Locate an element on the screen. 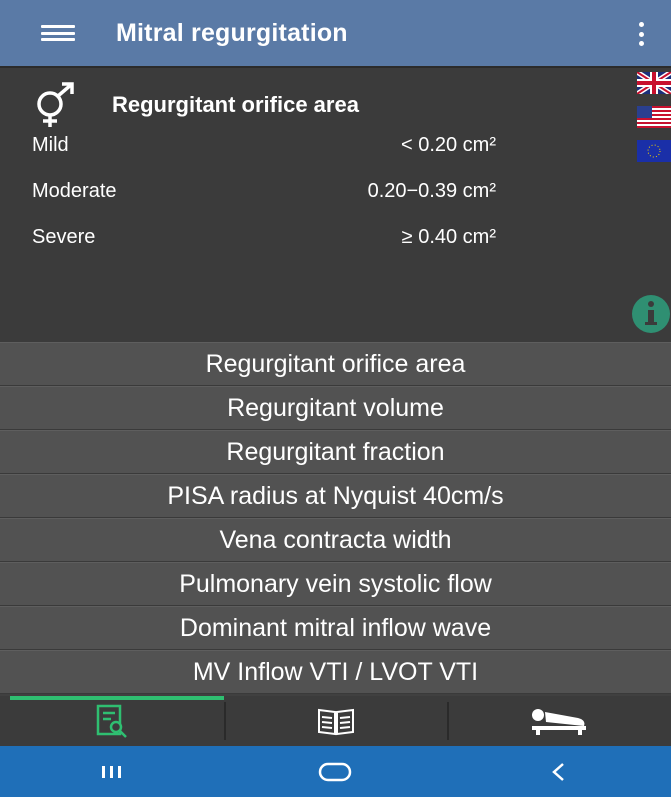  grade-value: ≥ 0.40 cm² is located at coordinates (448, 237).